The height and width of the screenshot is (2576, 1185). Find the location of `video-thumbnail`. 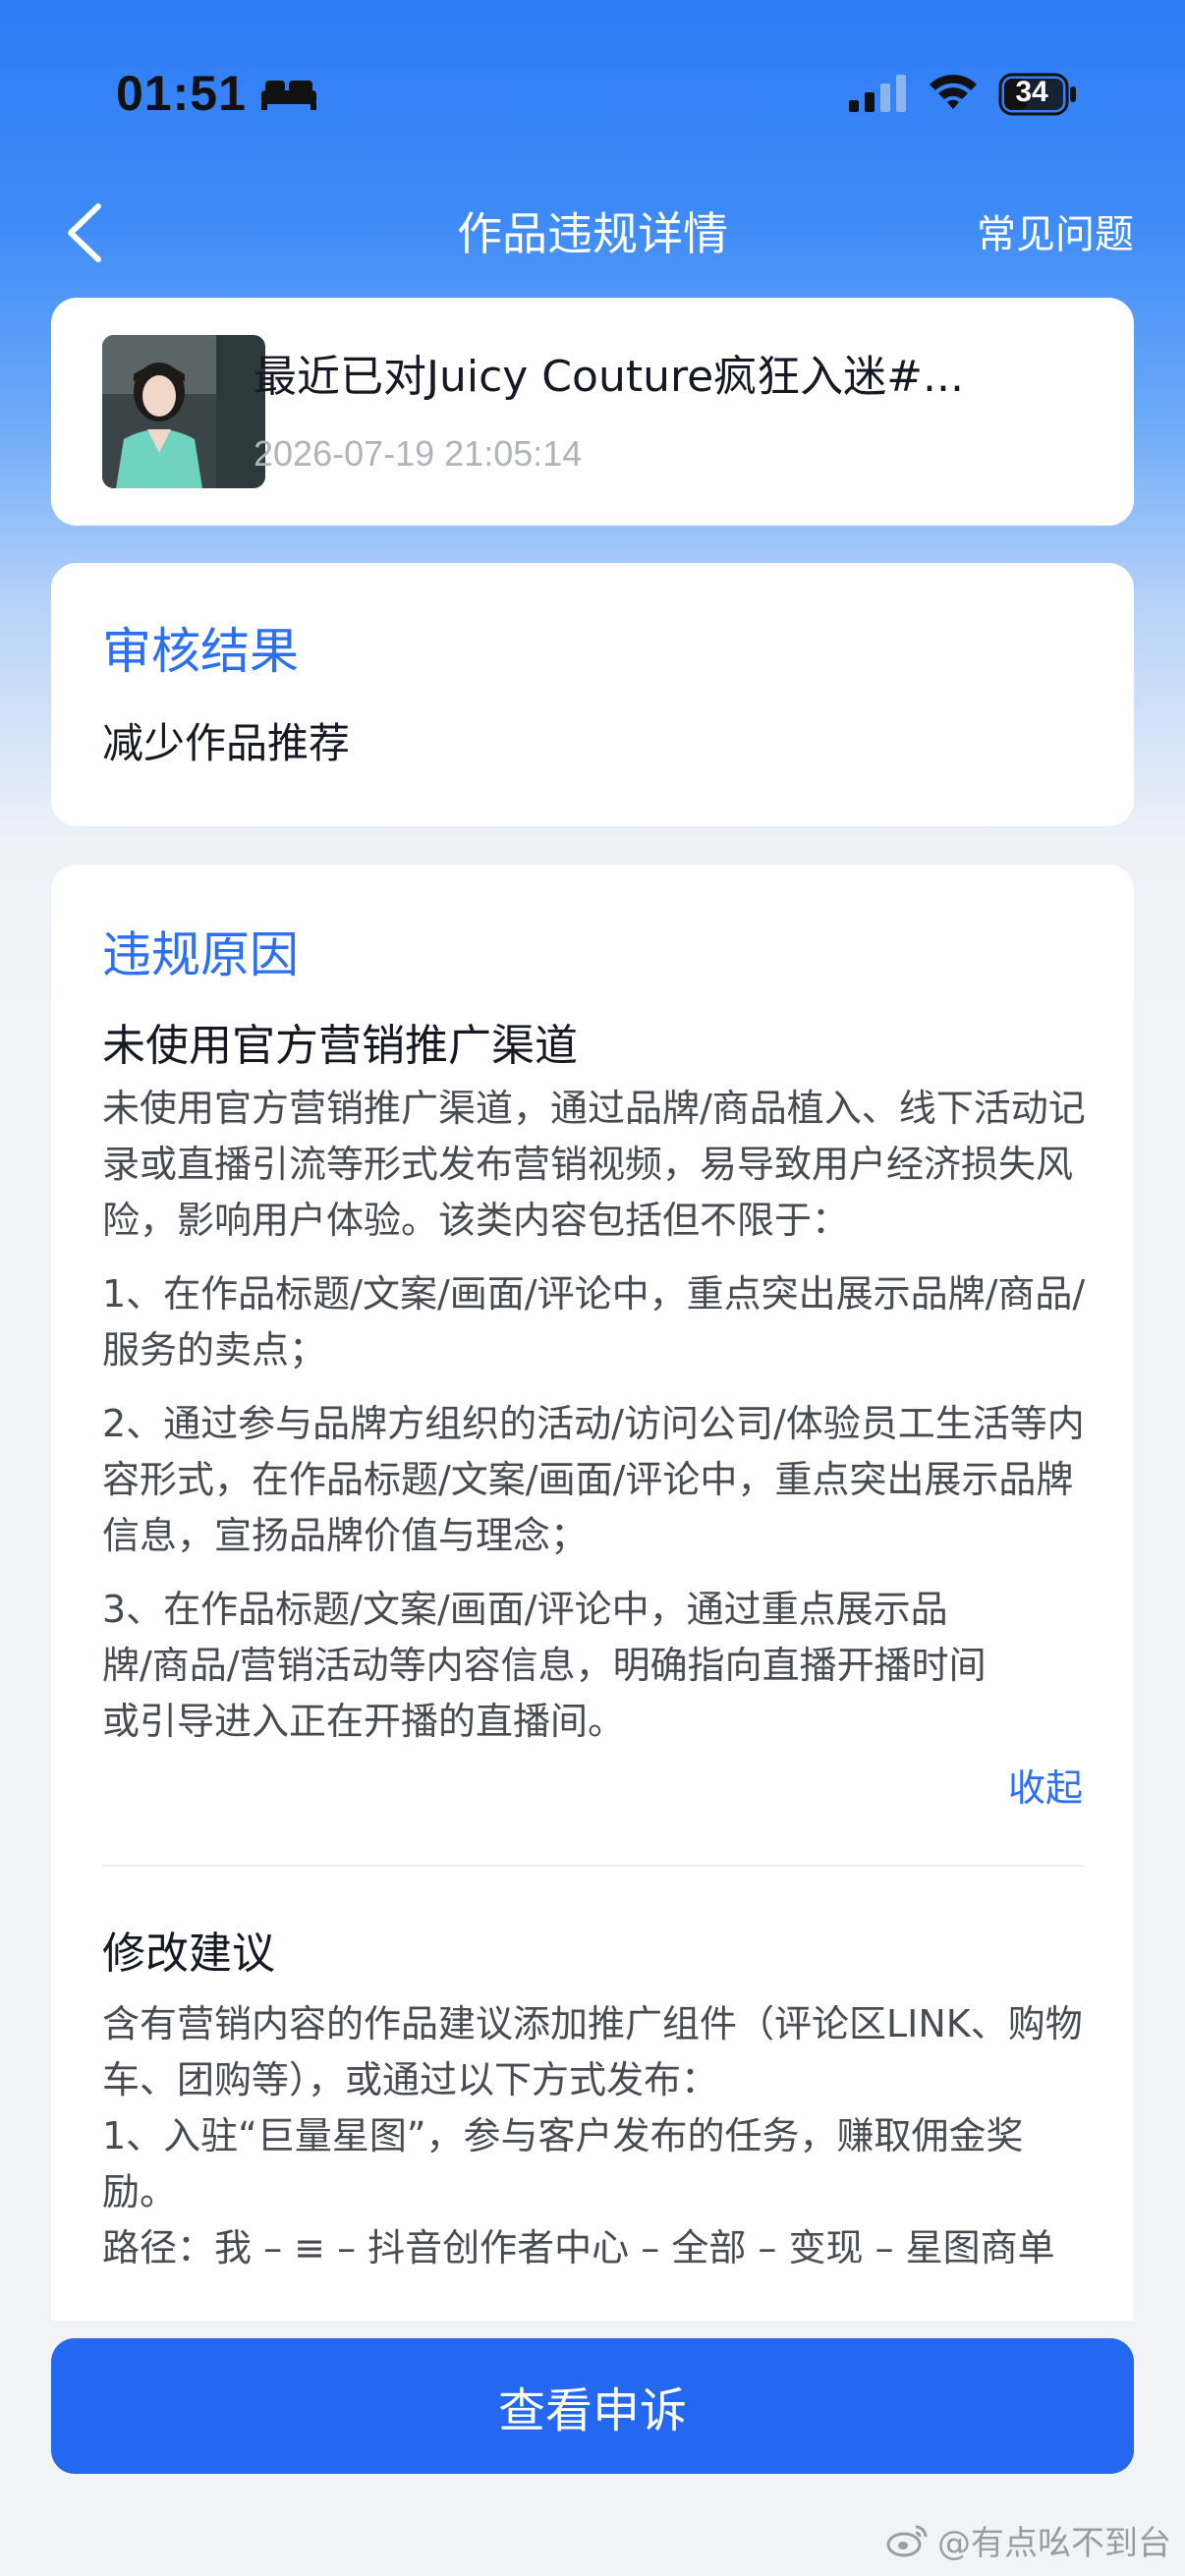

video-thumbnail is located at coordinates (184, 411).